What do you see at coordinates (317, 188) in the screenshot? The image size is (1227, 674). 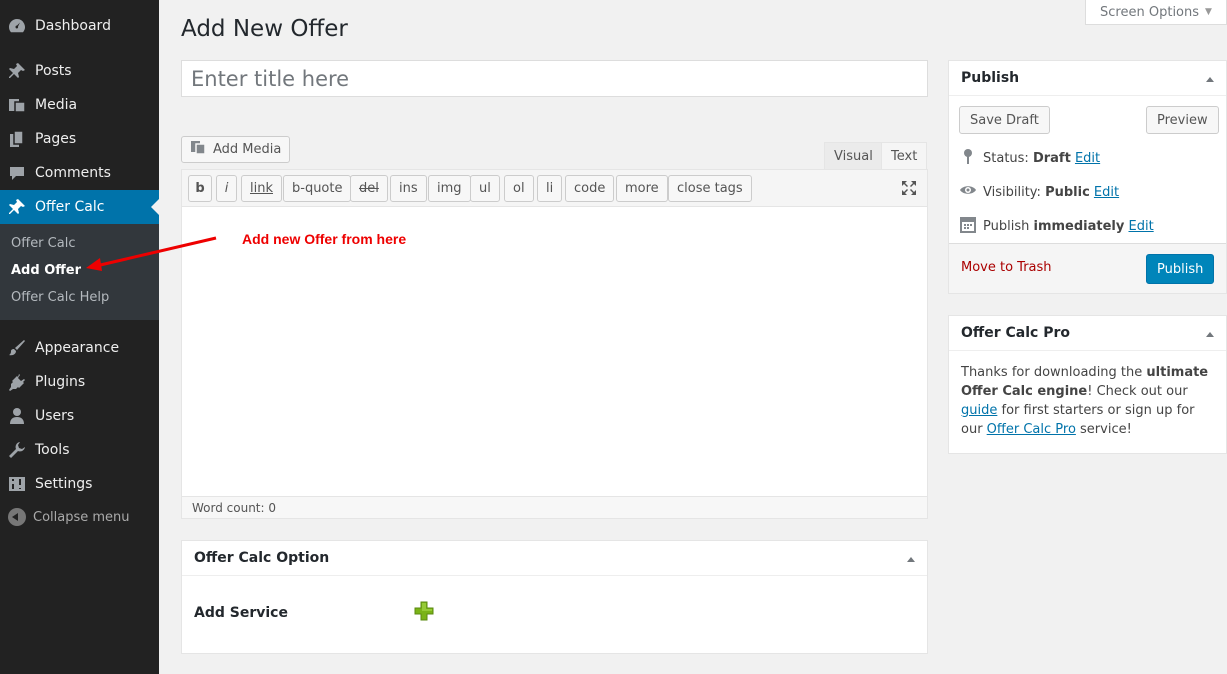 I see `qt-bquote-button: b-quote` at bounding box center [317, 188].